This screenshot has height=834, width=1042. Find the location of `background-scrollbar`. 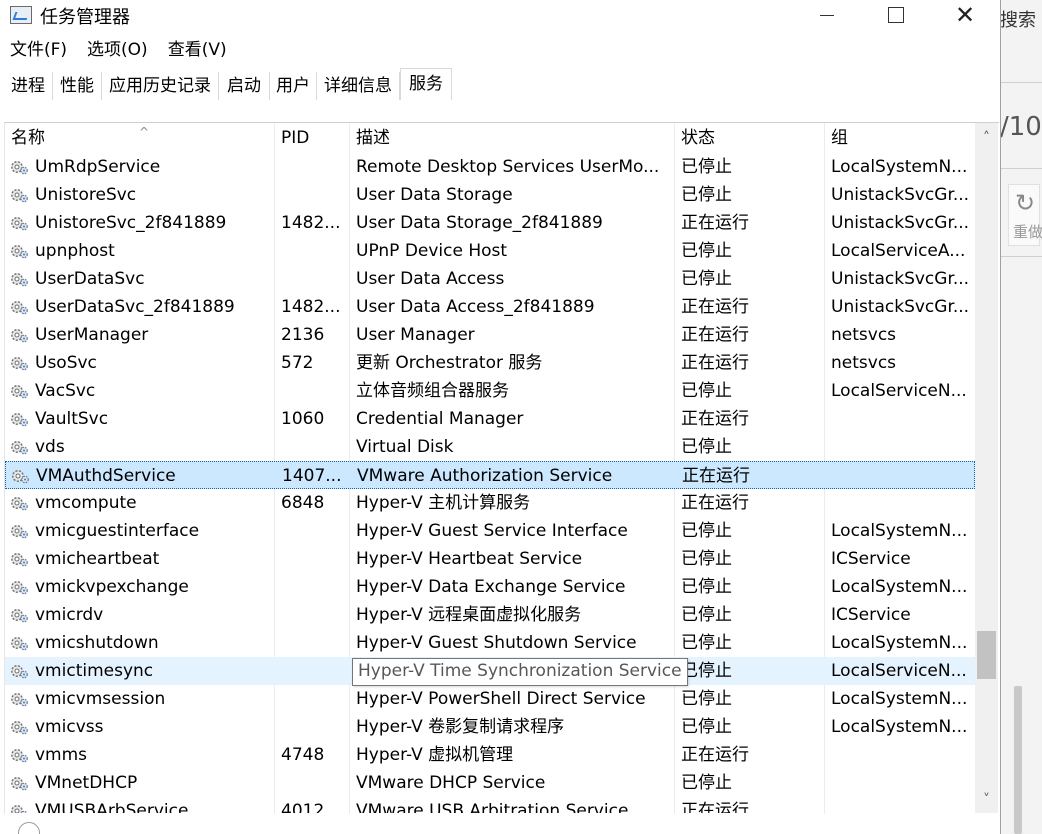

background-scrollbar is located at coordinates (1018, 760).